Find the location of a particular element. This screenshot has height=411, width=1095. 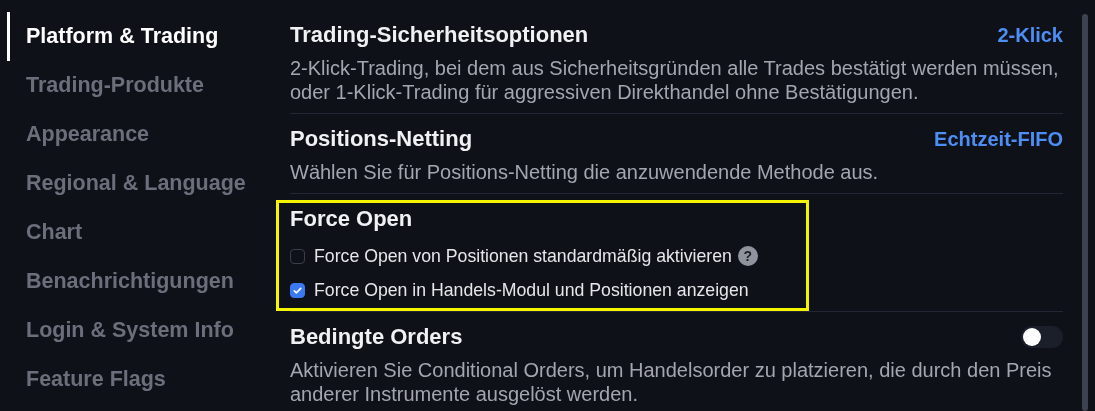

sidebar-item: Feature Flags is located at coordinates (138, 379).